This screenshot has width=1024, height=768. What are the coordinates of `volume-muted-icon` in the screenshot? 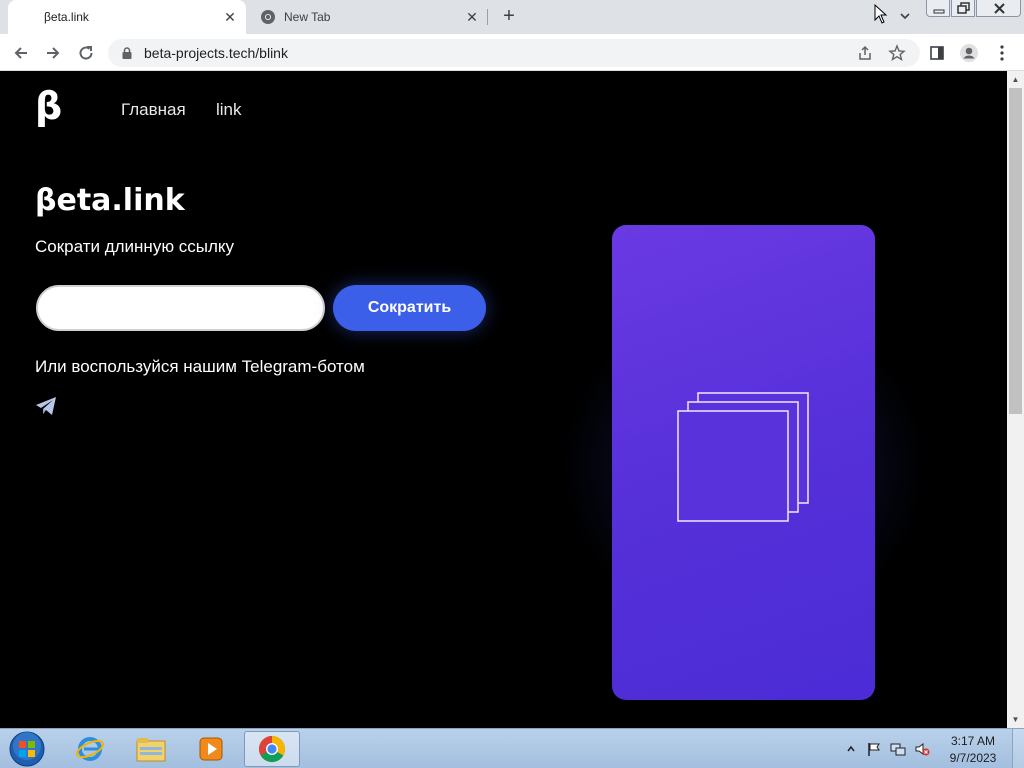 It's located at (922, 749).